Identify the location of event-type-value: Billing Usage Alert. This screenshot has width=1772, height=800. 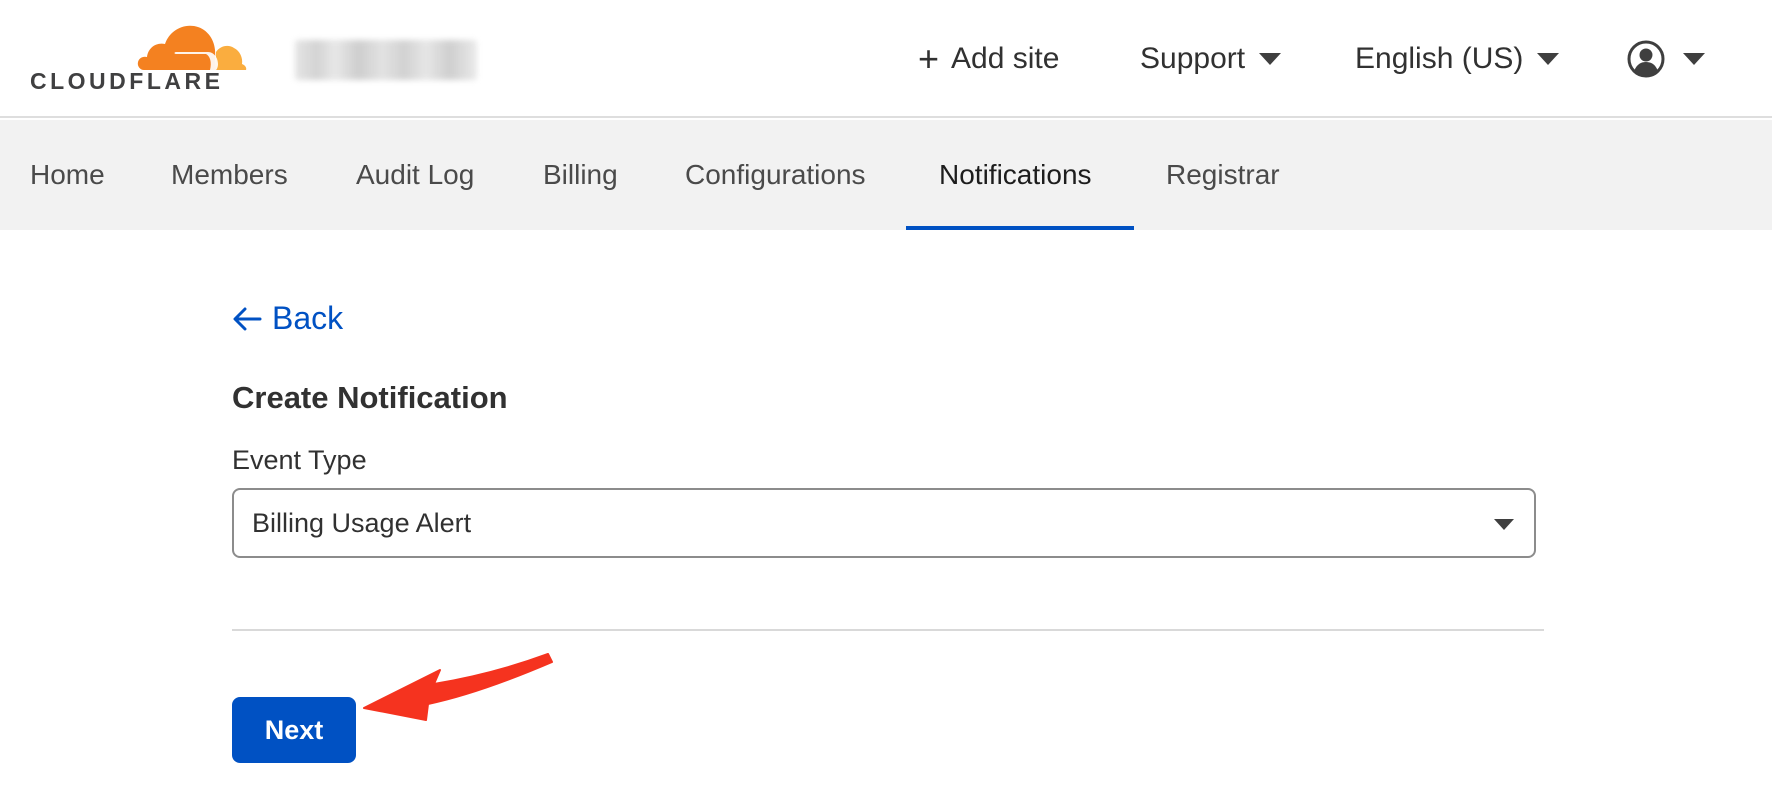
(362, 522).